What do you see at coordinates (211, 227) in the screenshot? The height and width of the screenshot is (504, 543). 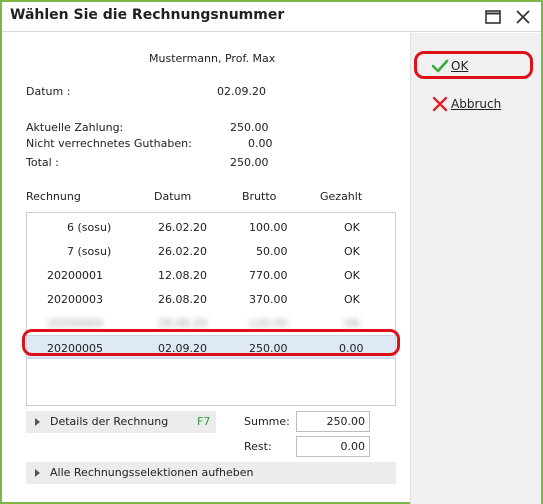 I see `table-row: 6 (sosu) 26.02.20 100.00 OK` at bounding box center [211, 227].